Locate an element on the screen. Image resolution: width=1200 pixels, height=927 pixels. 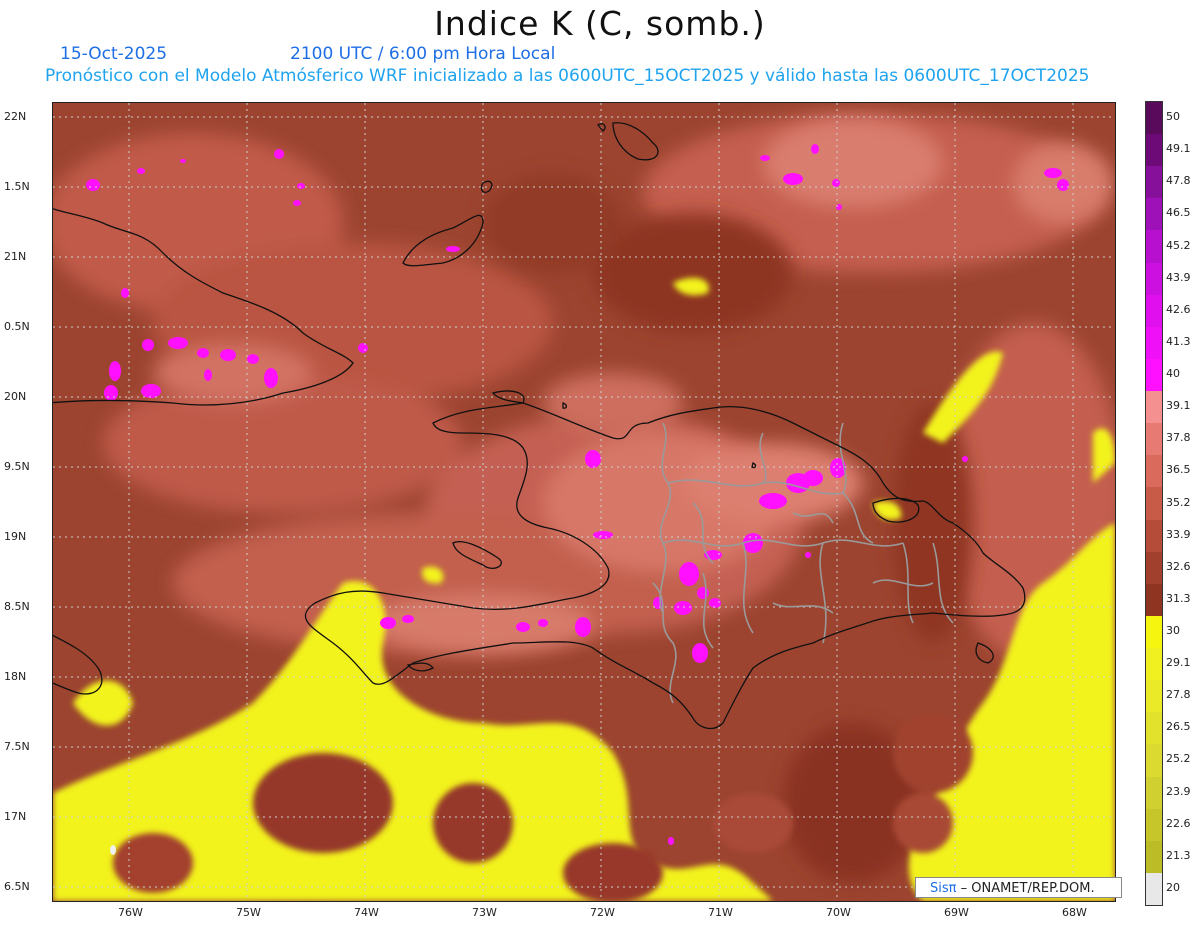
credit-box: Sisπ – ONAMET/REP.DOM. is located at coordinates (1018, 887).